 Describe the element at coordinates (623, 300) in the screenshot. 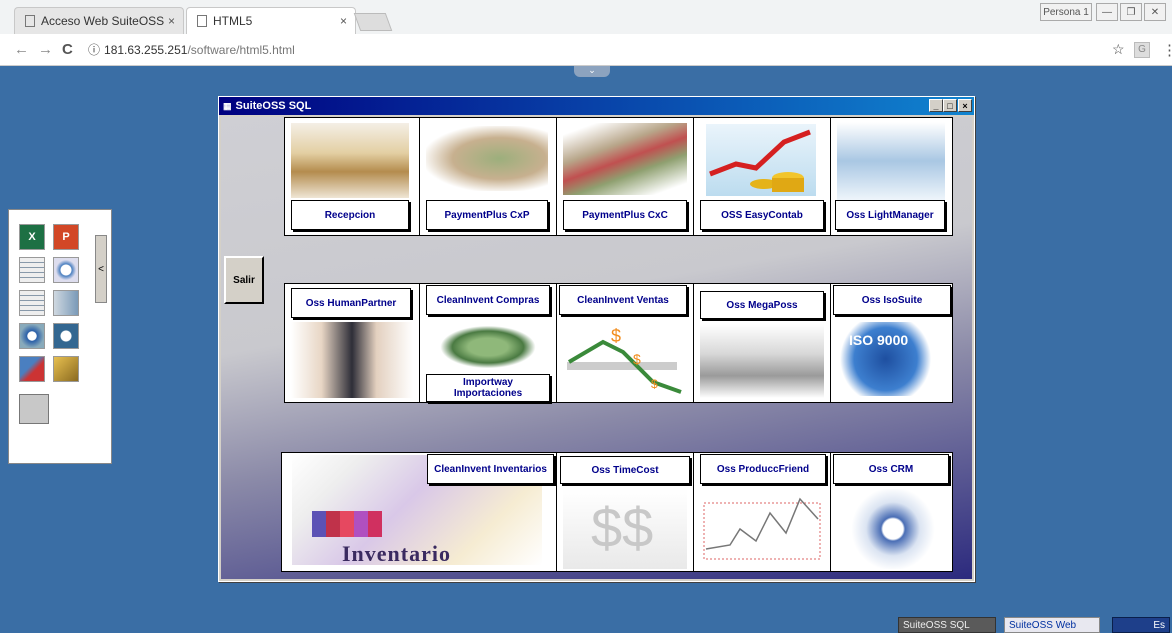

I see `ventas-label: CleanInvent Ventas` at that location.